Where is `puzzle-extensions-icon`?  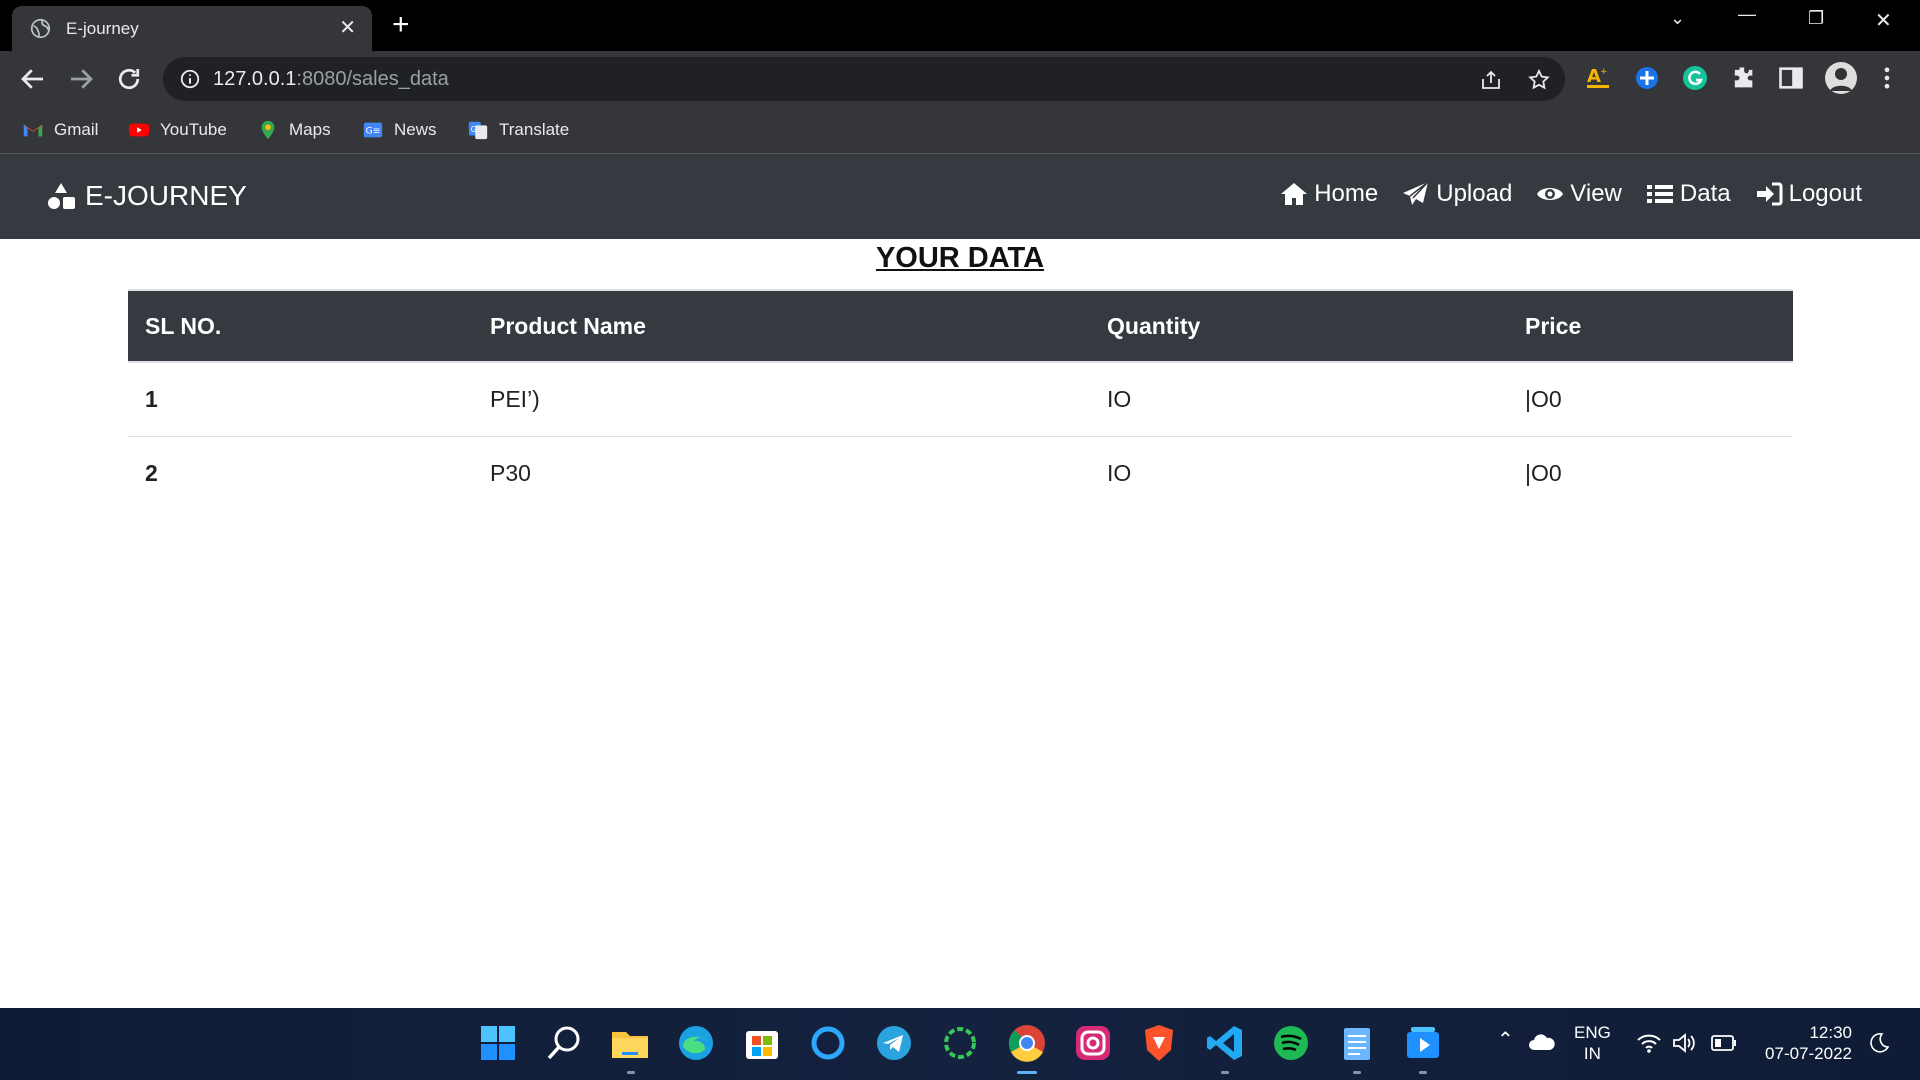 puzzle-extensions-icon is located at coordinates (1743, 78).